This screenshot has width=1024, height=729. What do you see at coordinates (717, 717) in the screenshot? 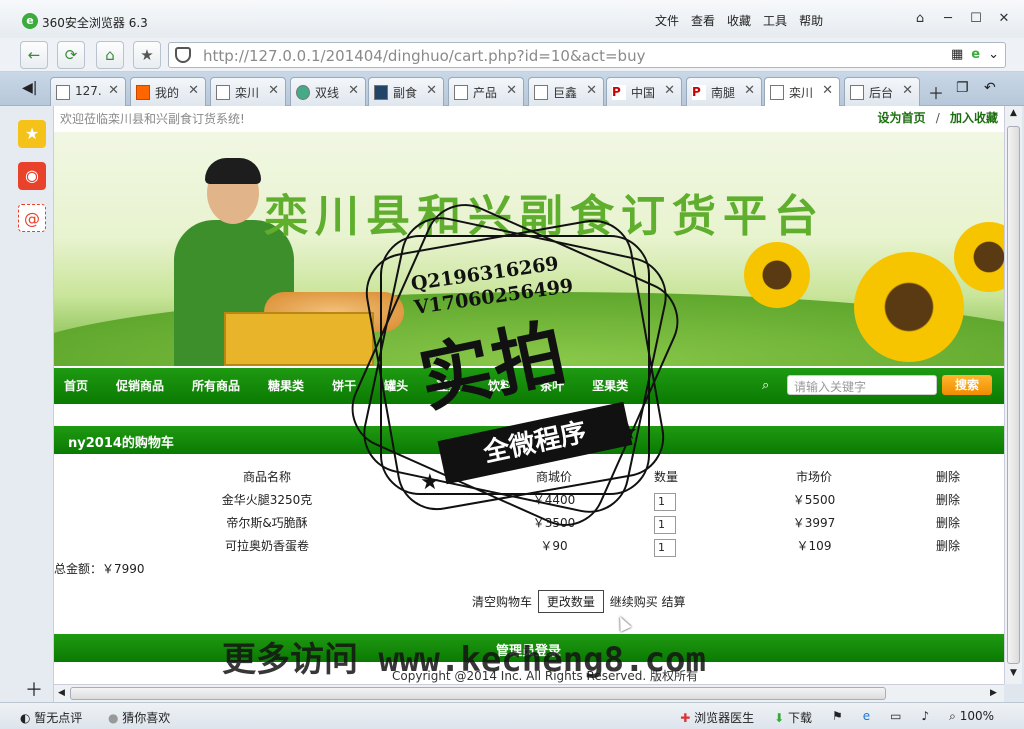
I see `browser-doctor-button: ✚ 浏览器医生` at bounding box center [717, 717].